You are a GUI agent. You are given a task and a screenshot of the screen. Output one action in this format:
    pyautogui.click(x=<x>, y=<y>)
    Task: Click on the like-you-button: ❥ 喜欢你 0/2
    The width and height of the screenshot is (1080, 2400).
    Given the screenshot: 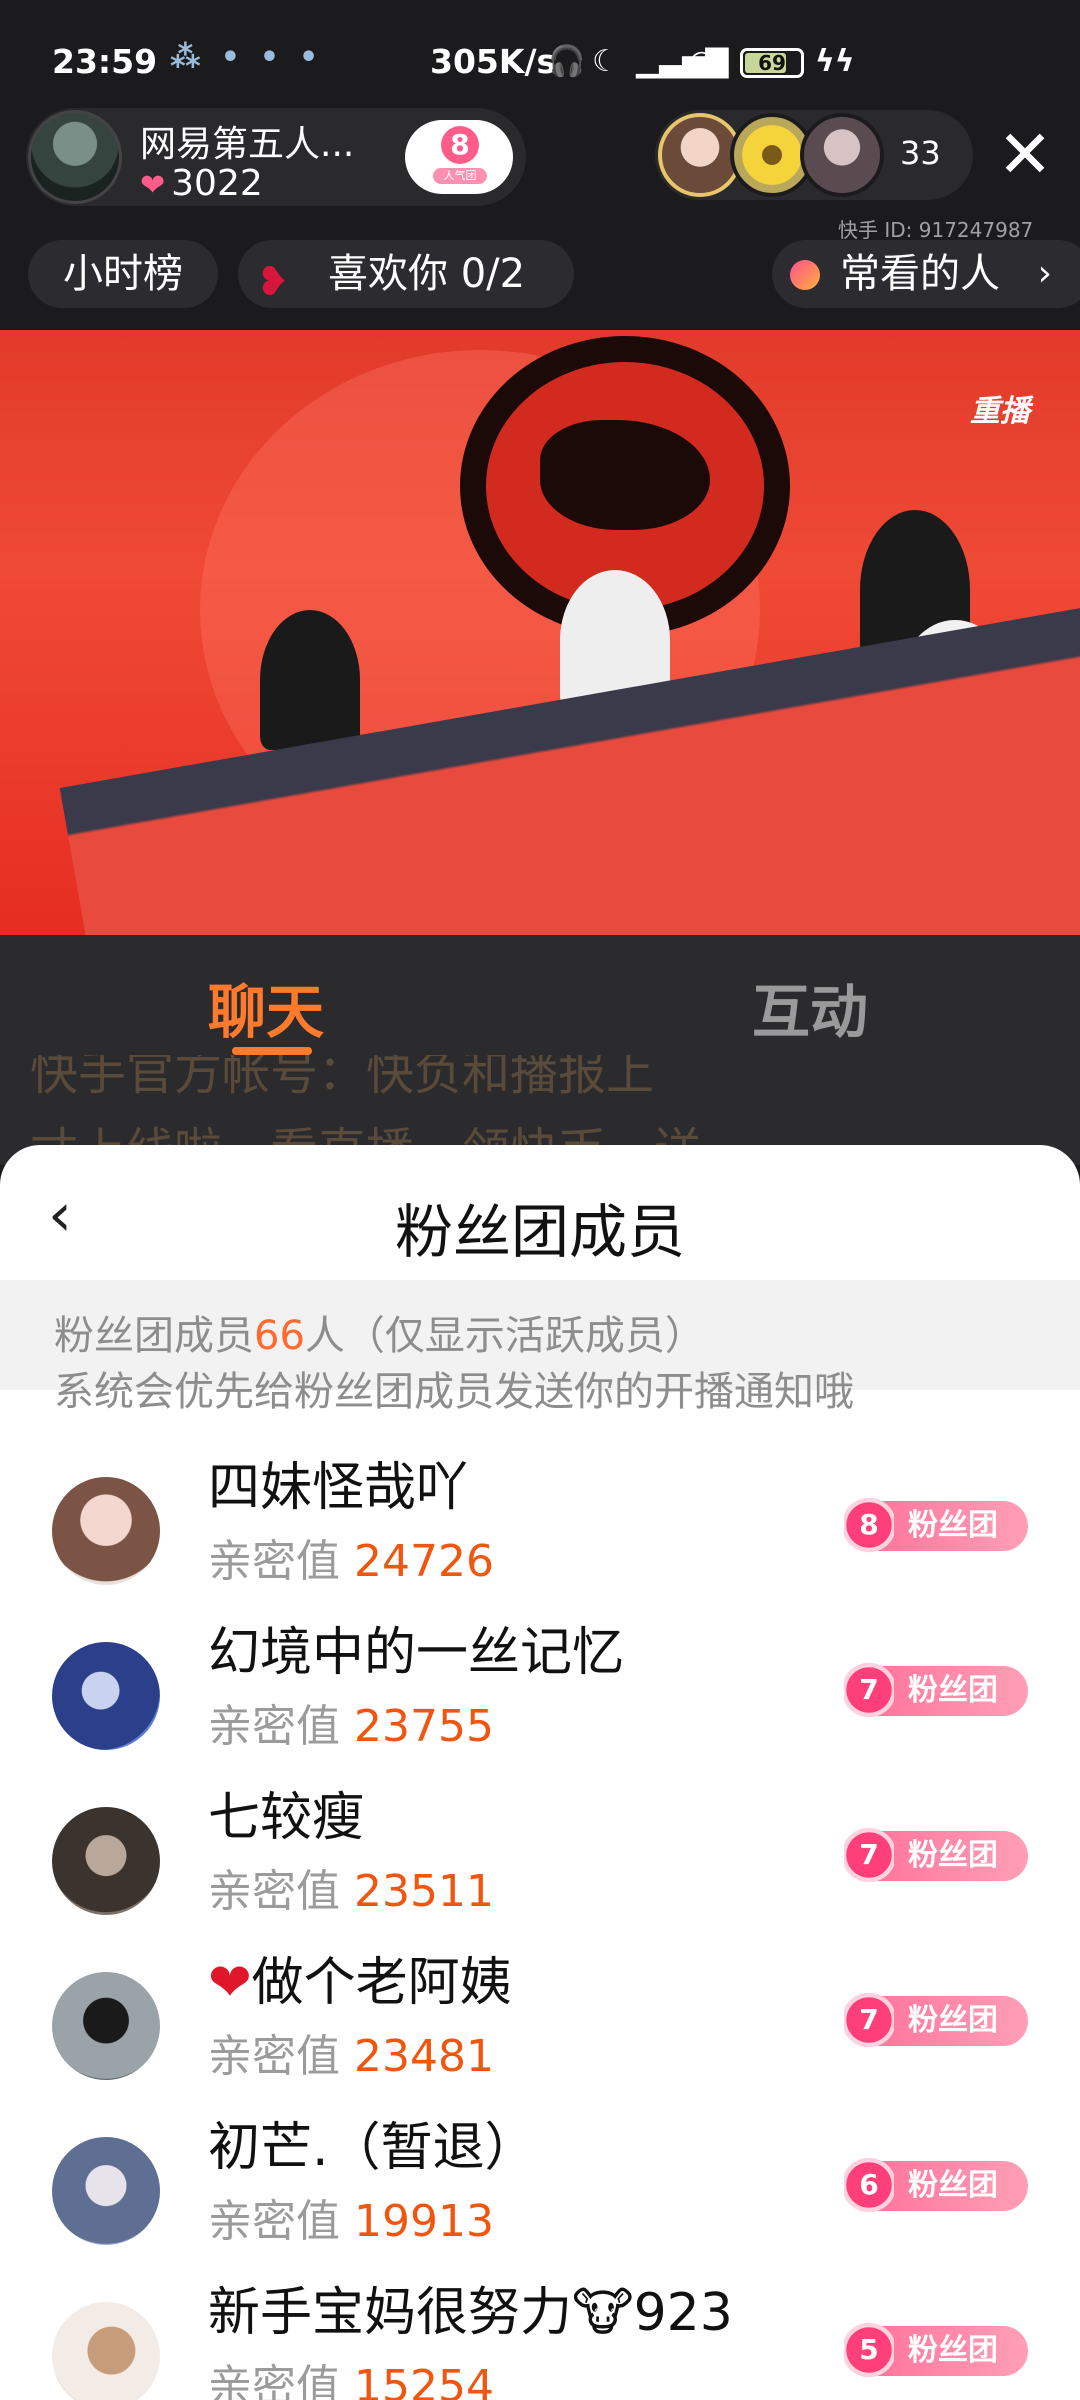 What is the action you would take?
    pyautogui.click(x=406, y=274)
    